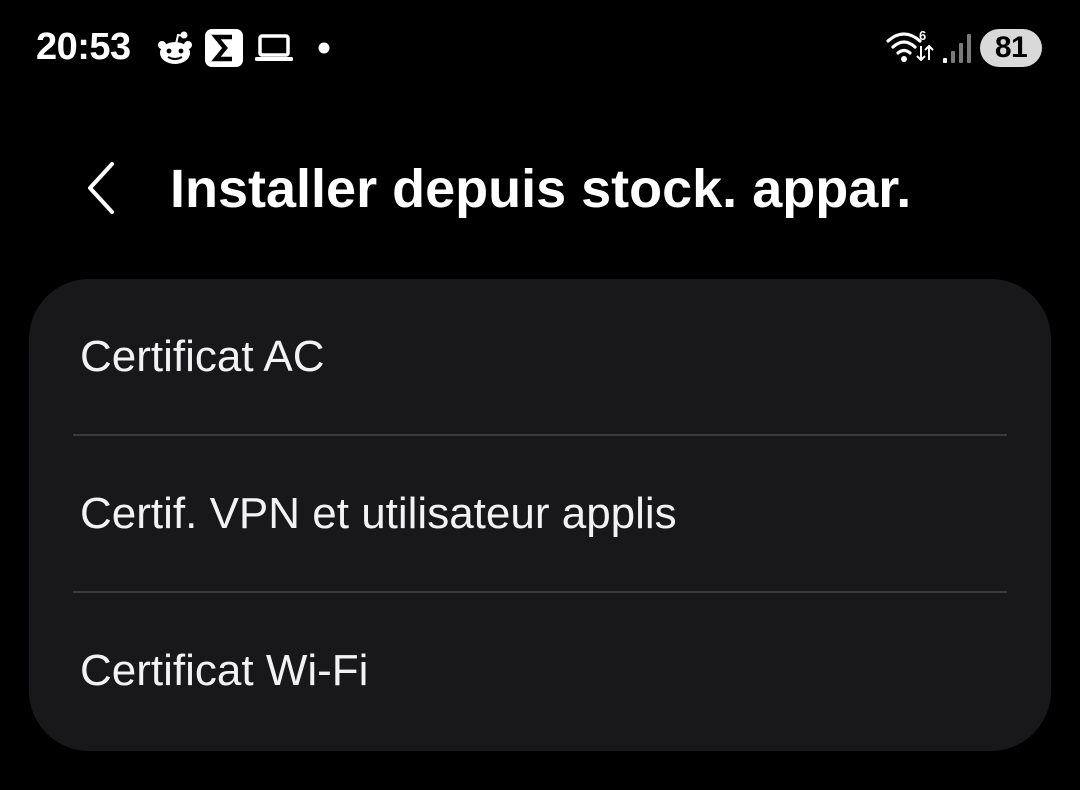 The height and width of the screenshot is (790, 1080). I want to click on back-button, so click(102, 190).